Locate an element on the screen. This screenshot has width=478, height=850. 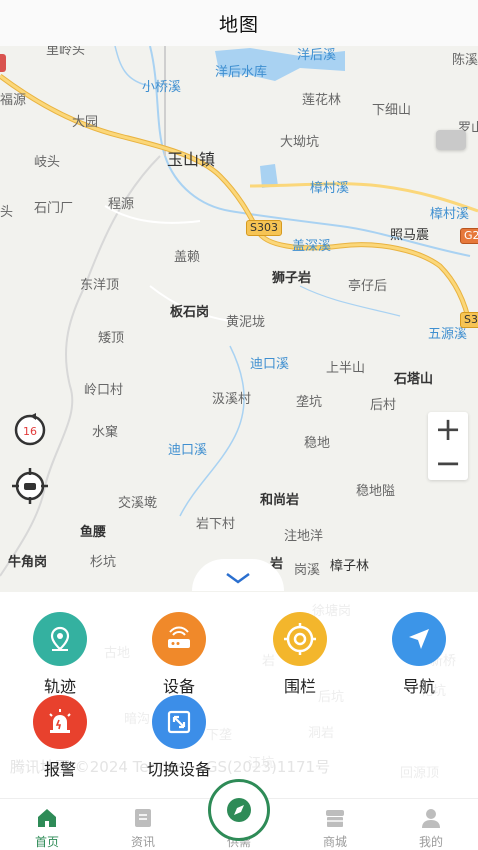
svg-text: 16 is located at coordinates (30, 431).